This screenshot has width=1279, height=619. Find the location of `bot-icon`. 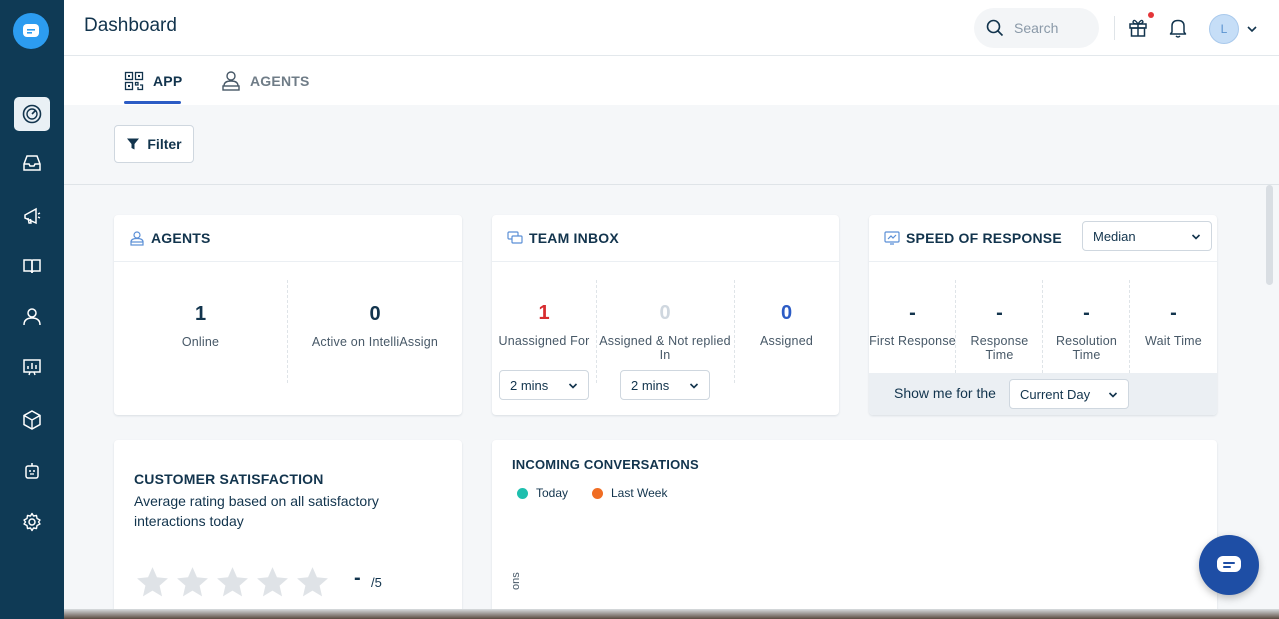

bot-icon is located at coordinates (32, 471).